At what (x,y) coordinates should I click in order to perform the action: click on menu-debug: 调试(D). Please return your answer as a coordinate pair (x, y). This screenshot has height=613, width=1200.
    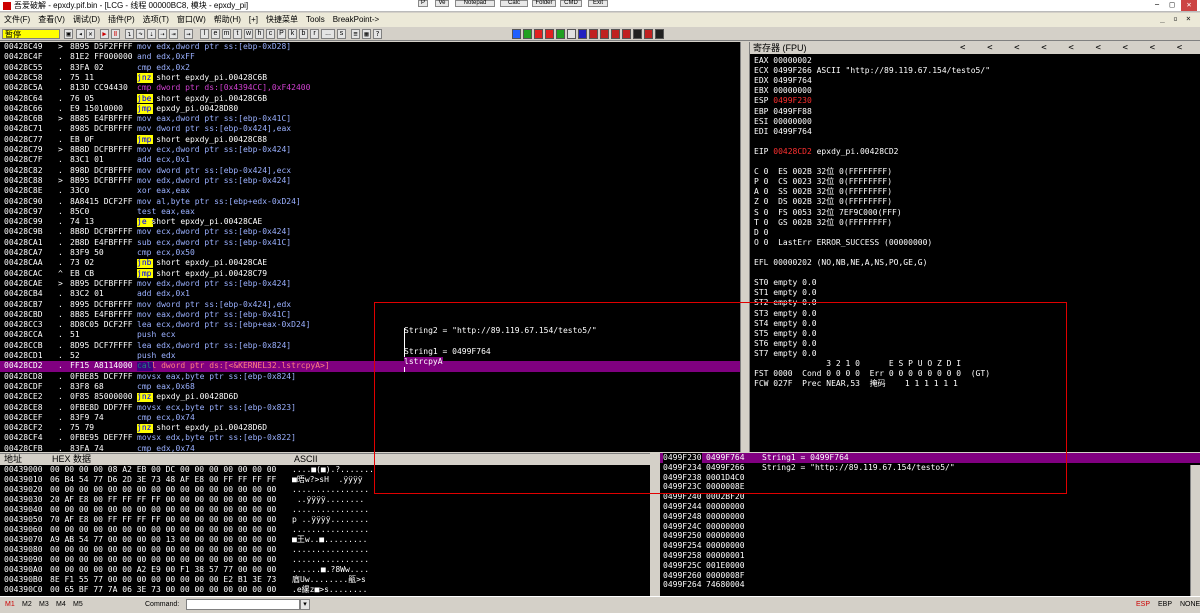
    Looking at the image, I should click on (86, 20).